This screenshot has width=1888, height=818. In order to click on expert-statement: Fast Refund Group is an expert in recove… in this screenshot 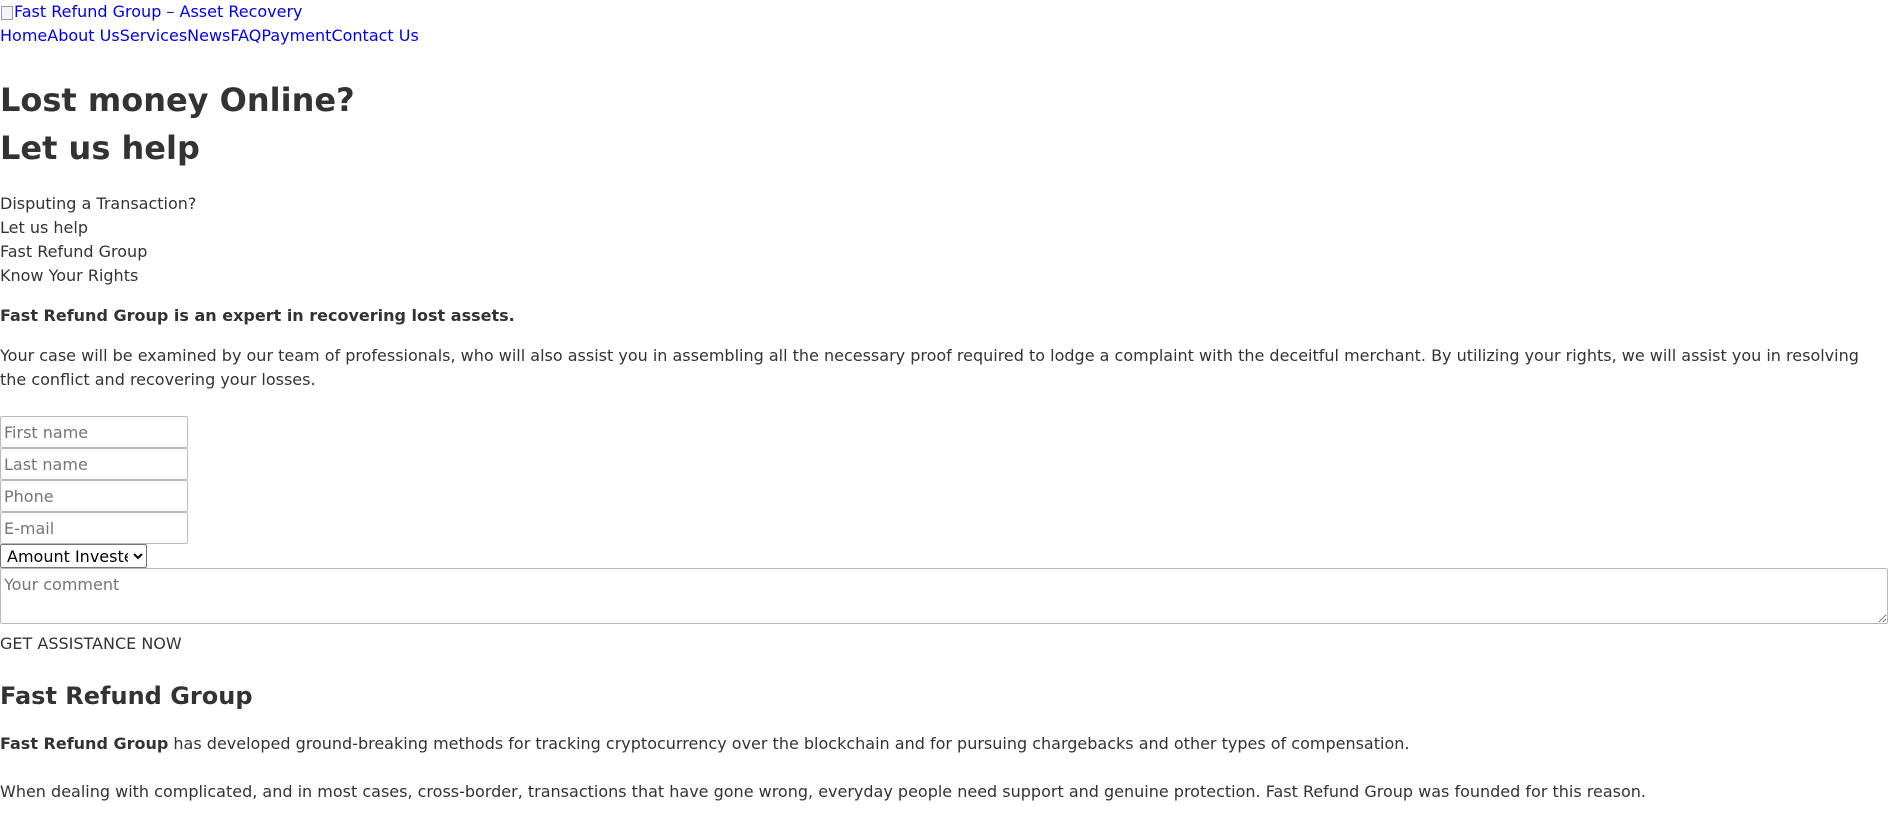, I will do `click(257, 315)`.